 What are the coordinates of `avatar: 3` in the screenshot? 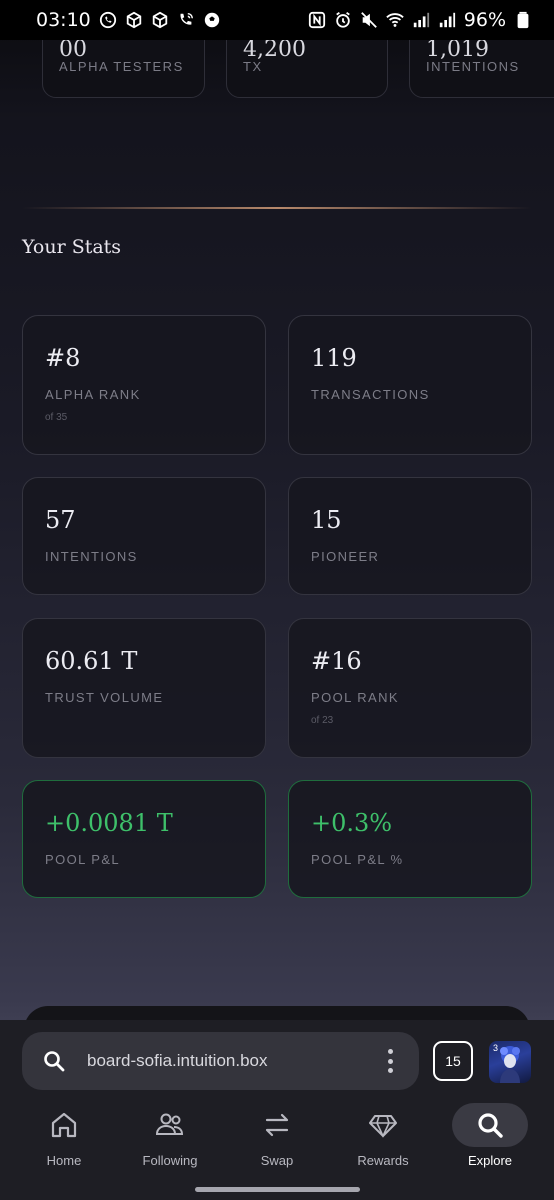 It's located at (510, 1062).